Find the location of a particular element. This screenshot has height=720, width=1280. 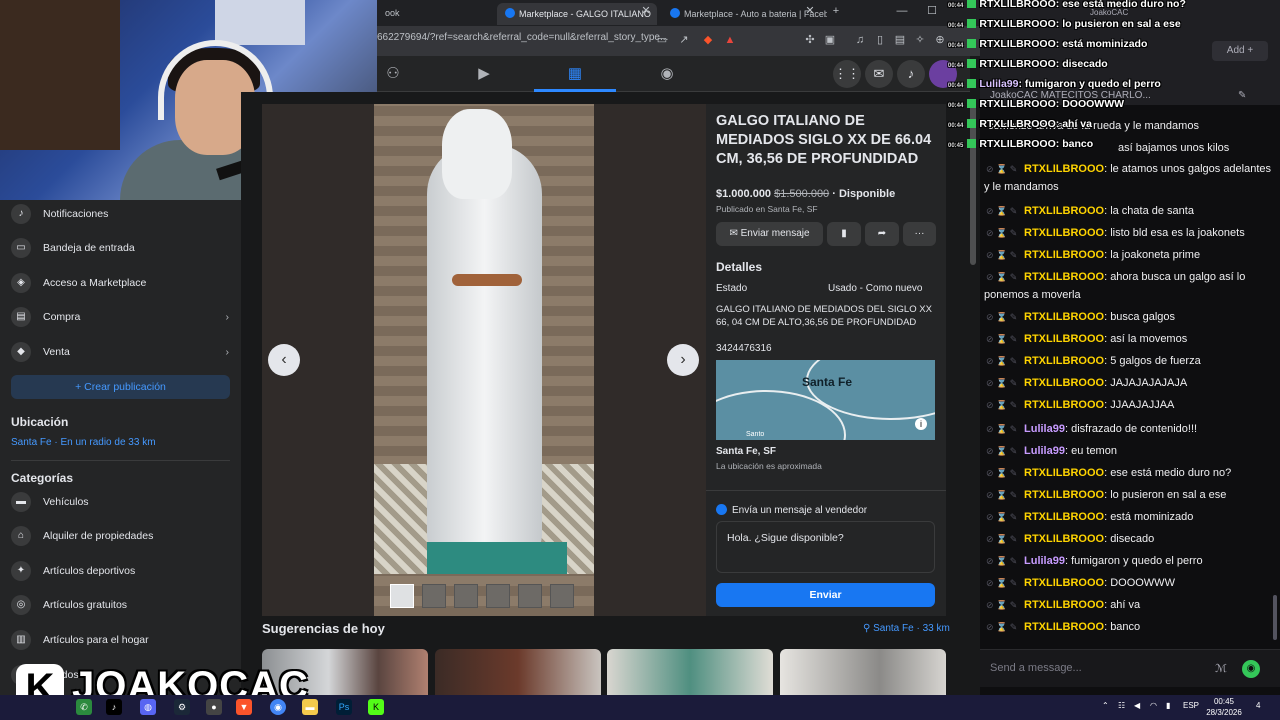

category-gratuitos: ◎ Artículos gratuitos is located at coordinates (121, 605).